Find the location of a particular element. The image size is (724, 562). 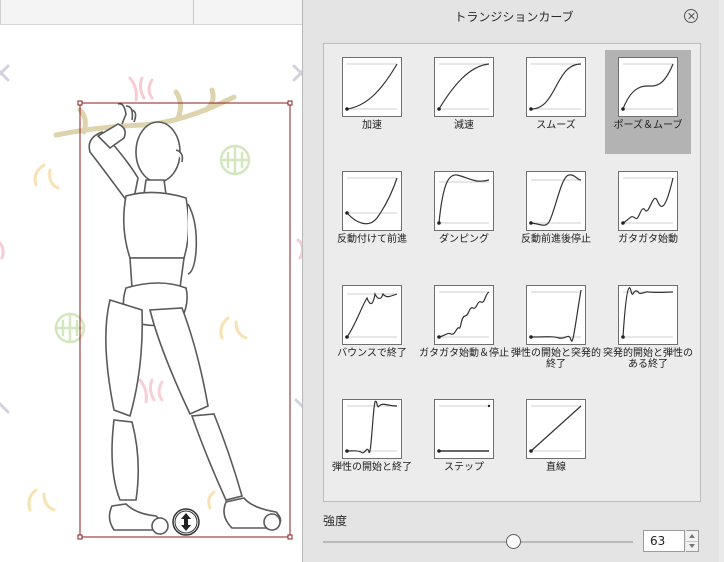

preset-elastic-start-end: 弾性の開始と終了 is located at coordinates (372, 444).